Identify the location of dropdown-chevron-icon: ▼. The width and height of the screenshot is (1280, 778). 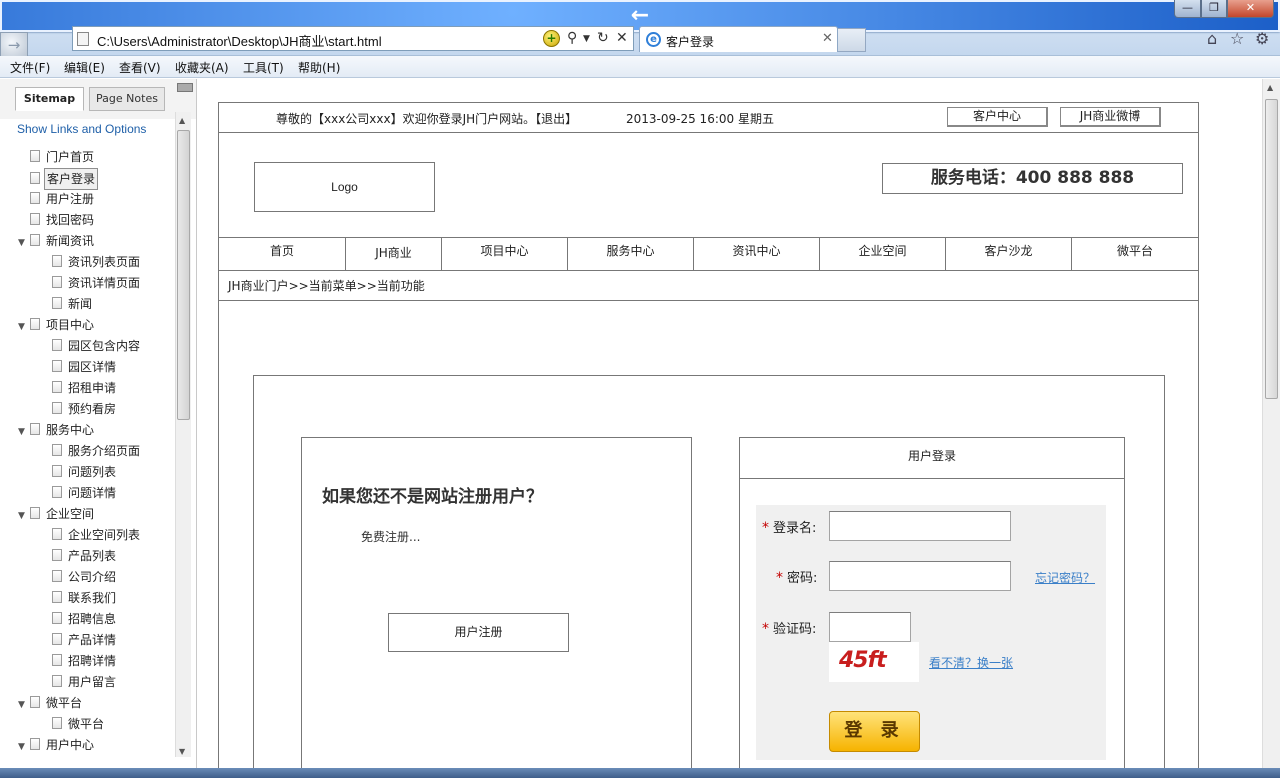
(586, 39).